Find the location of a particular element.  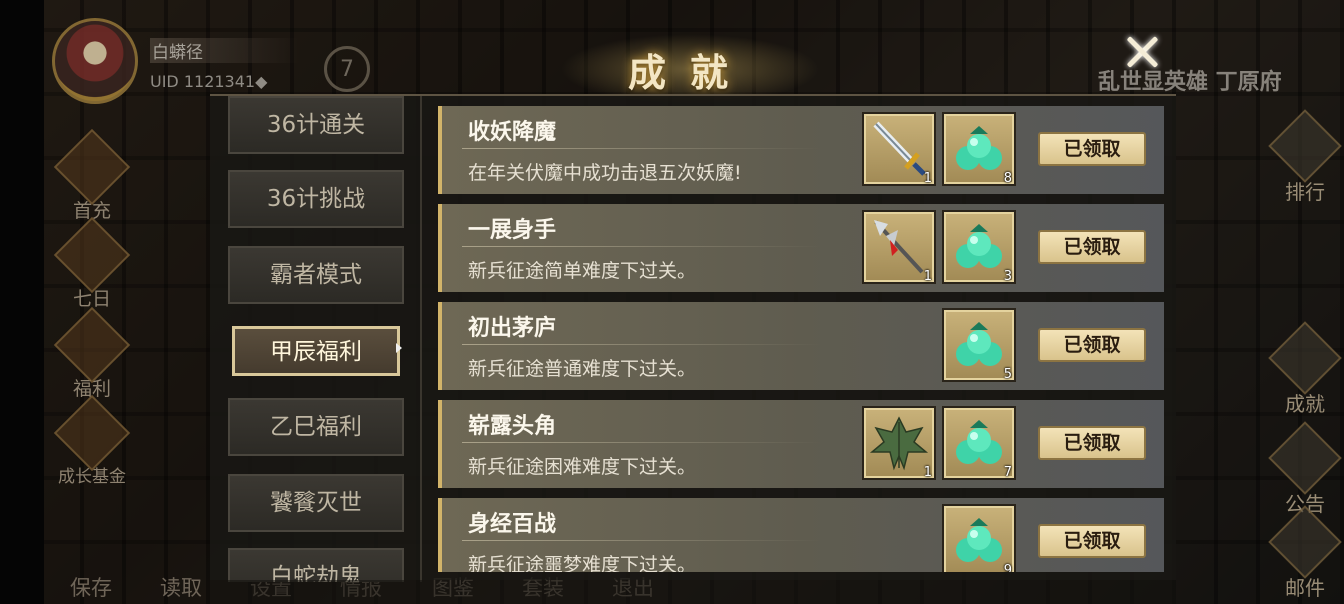

gold-pile-icon is located at coordinates (92, 433).